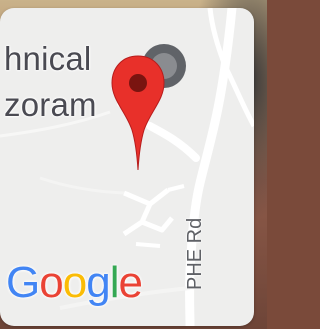 The image size is (320, 329). Describe the element at coordinates (23, 282) in the screenshot. I see `google-logo-letter: G` at that location.